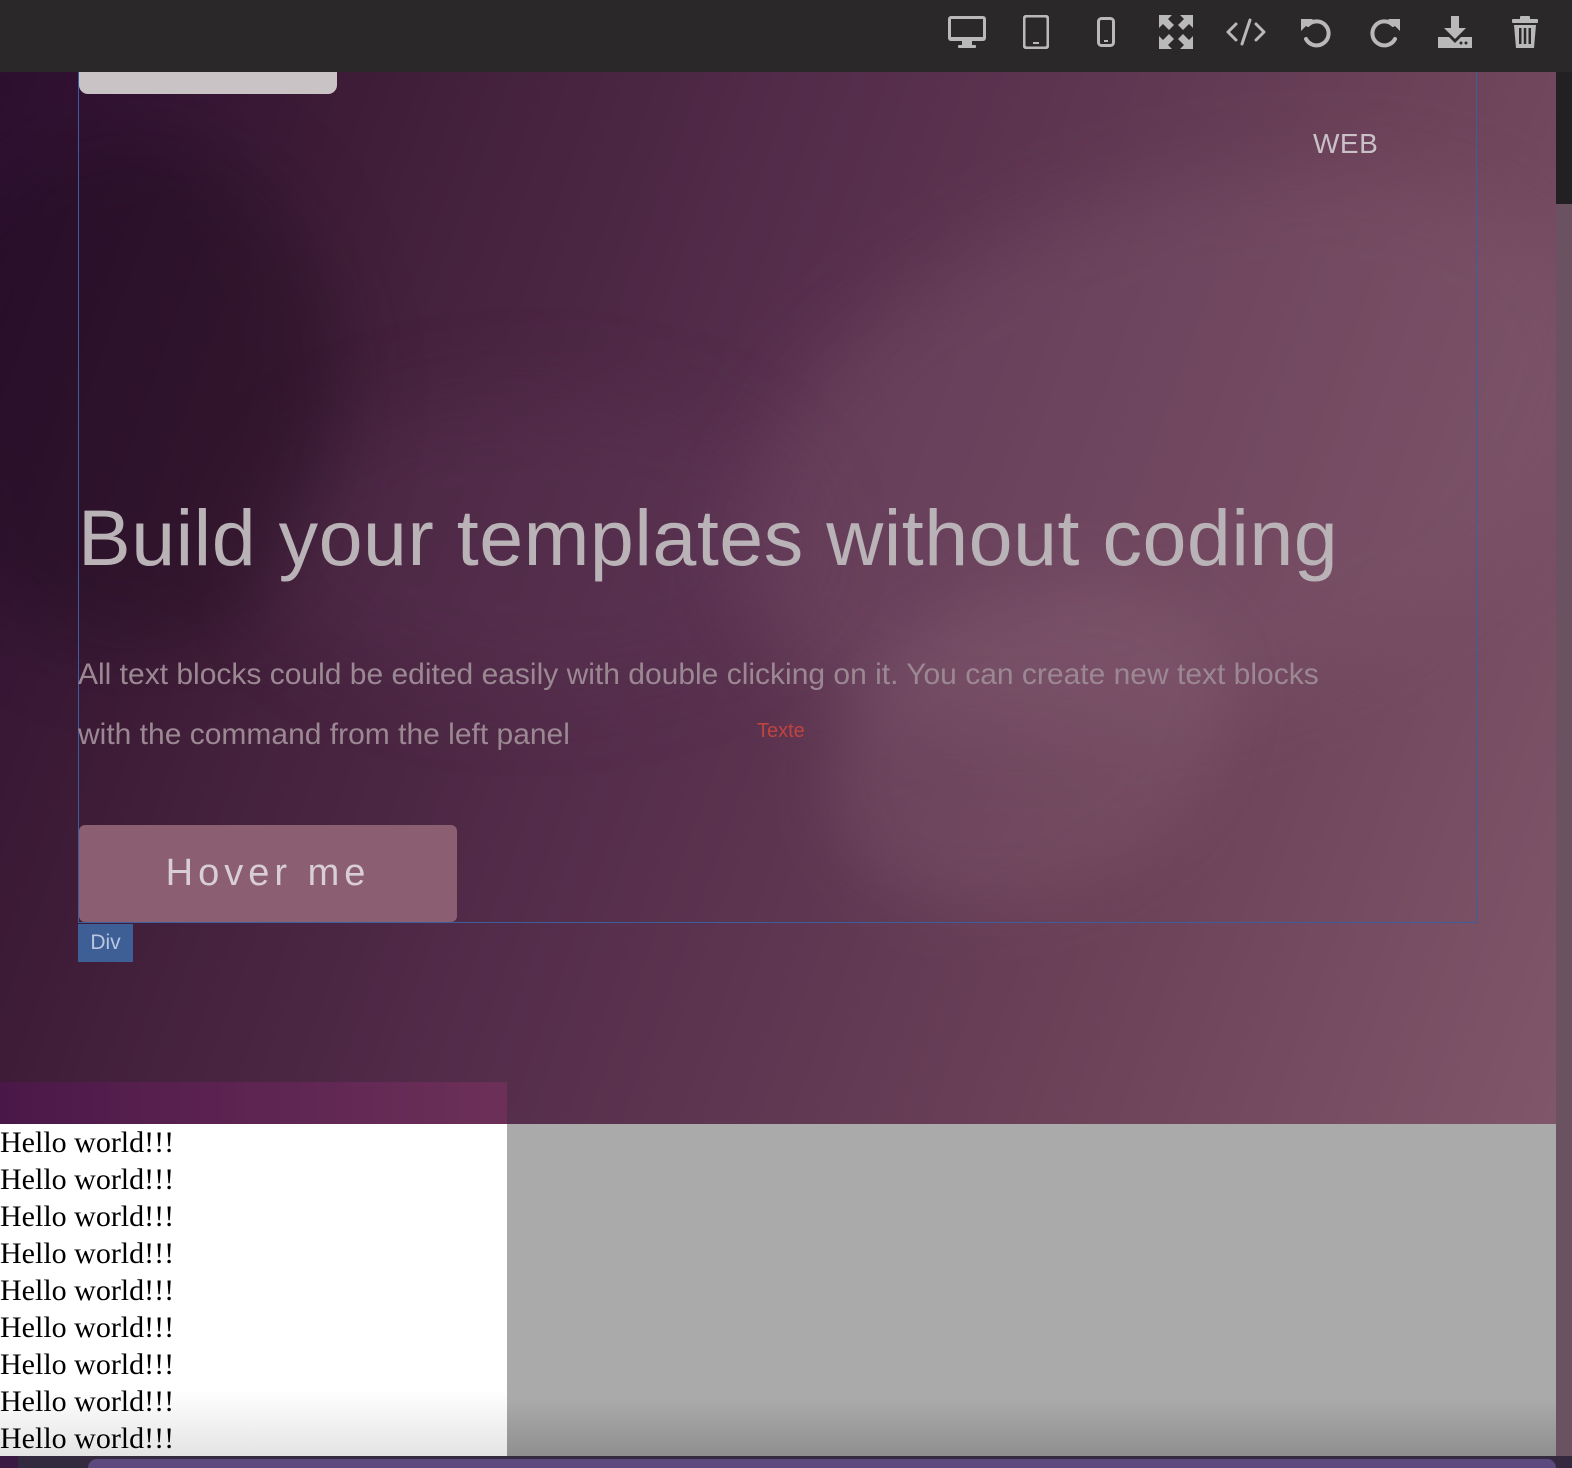 The height and width of the screenshot is (1468, 1572). What do you see at coordinates (105, 943) in the screenshot?
I see `selected-element-badge: Div` at bounding box center [105, 943].